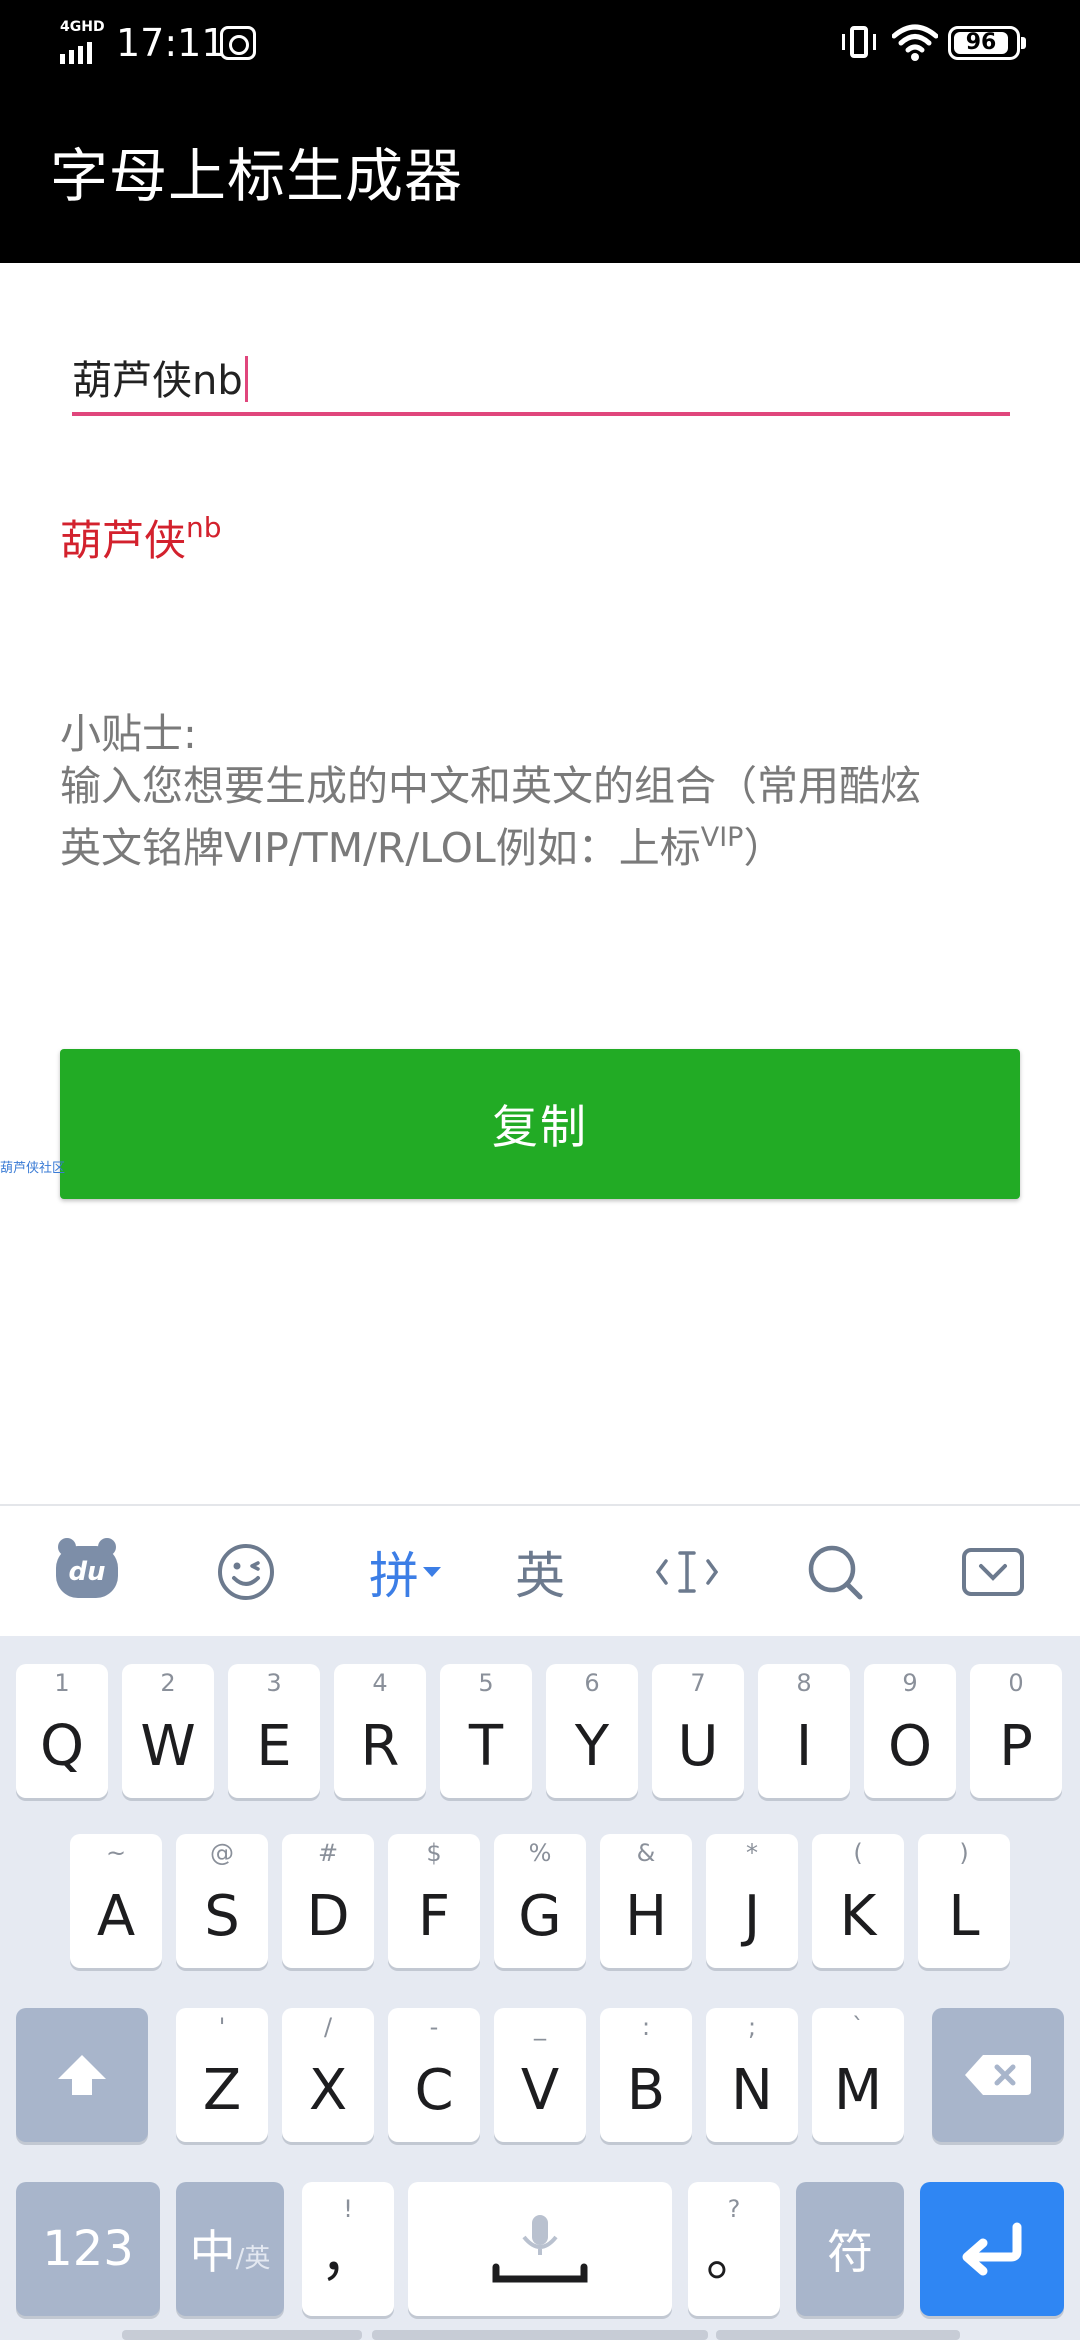 The width and height of the screenshot is (1080, 2340). I want to click on symbols-key: 符, so click(850, 2249).